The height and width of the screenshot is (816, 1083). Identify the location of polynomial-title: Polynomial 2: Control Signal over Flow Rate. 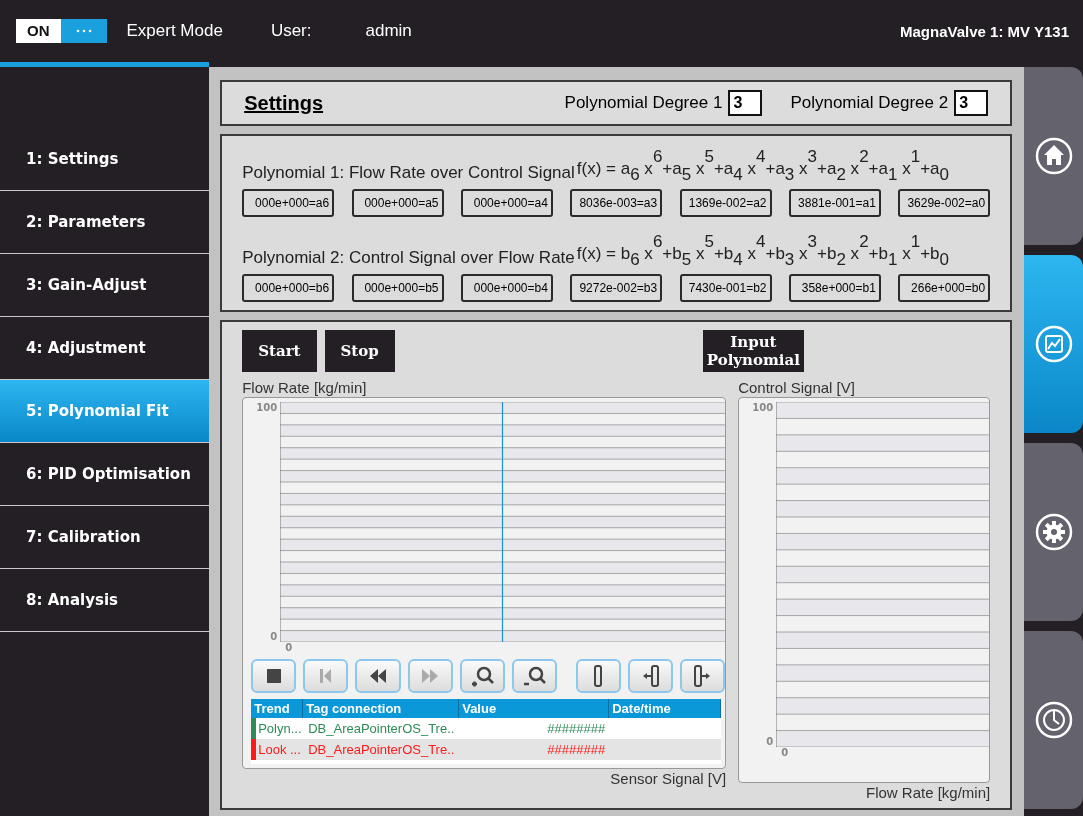
(408, 258).